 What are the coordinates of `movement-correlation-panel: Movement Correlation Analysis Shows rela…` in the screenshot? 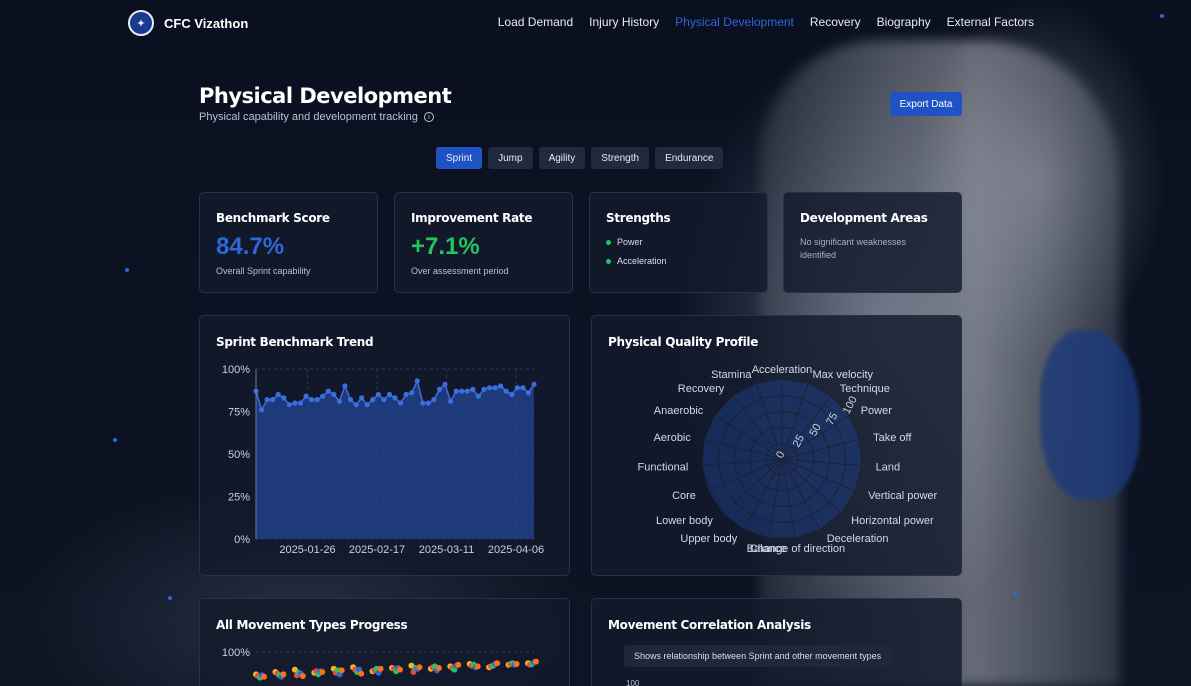 It's located at (776, 642).